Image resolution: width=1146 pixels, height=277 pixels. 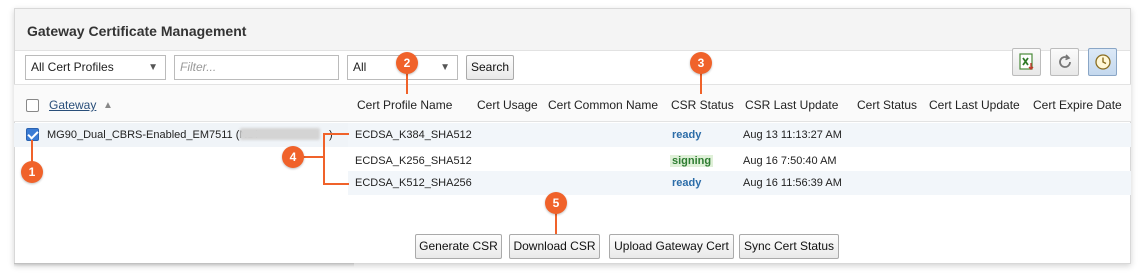 I want to click on callout-2-leader, so click(x=407, y=83).